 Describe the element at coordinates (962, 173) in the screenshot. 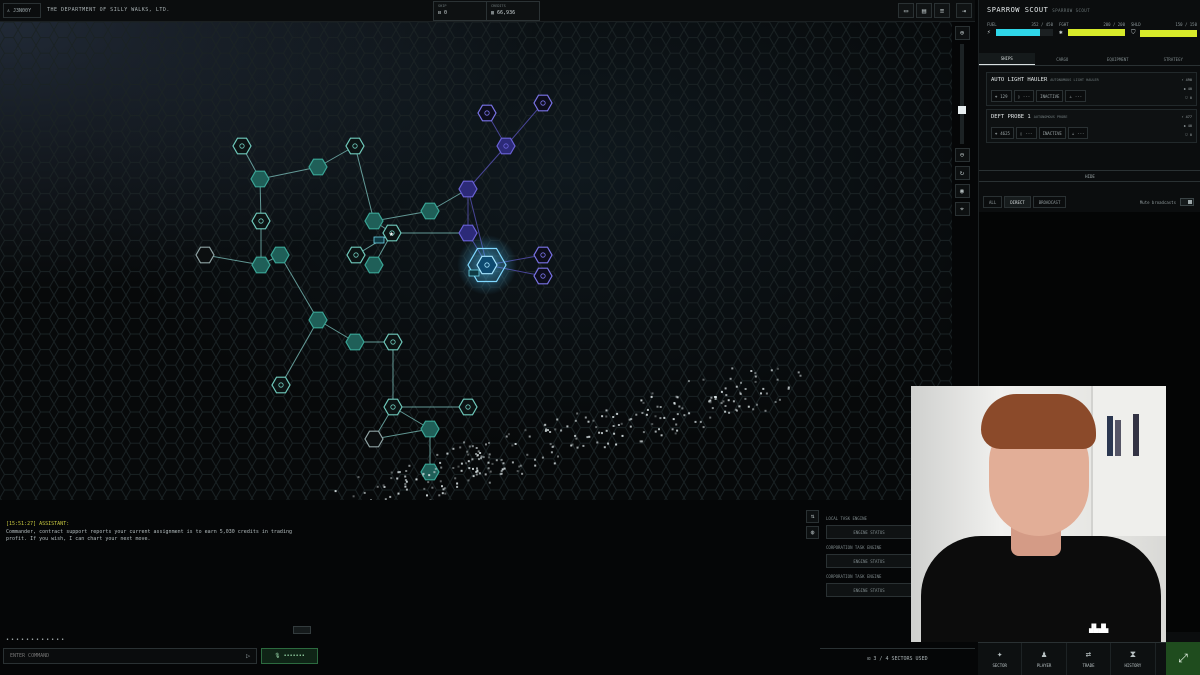

I see `refresh-button: ↻` at that location.